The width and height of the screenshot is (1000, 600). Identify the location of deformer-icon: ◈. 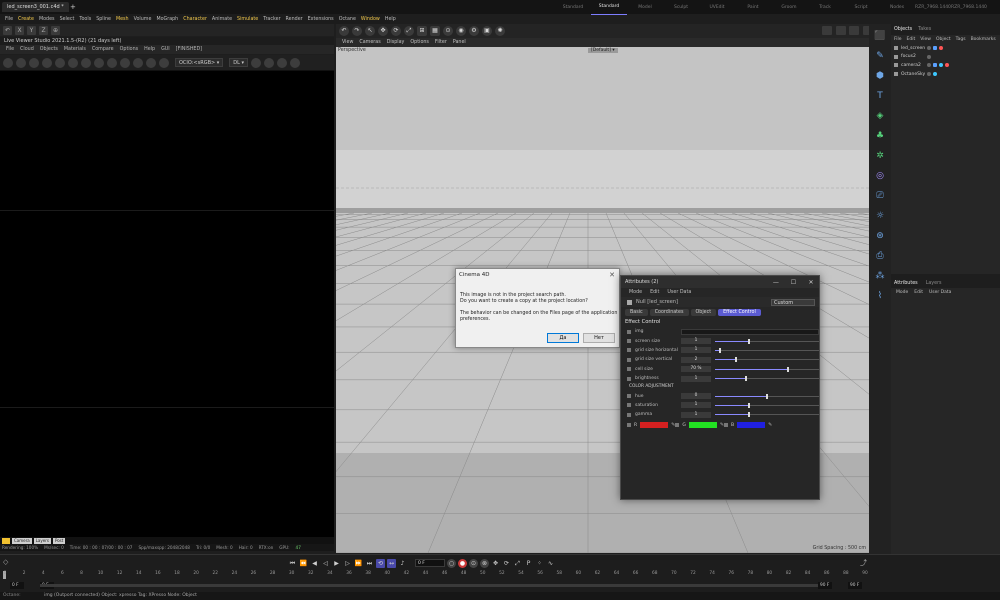
(880, 116).